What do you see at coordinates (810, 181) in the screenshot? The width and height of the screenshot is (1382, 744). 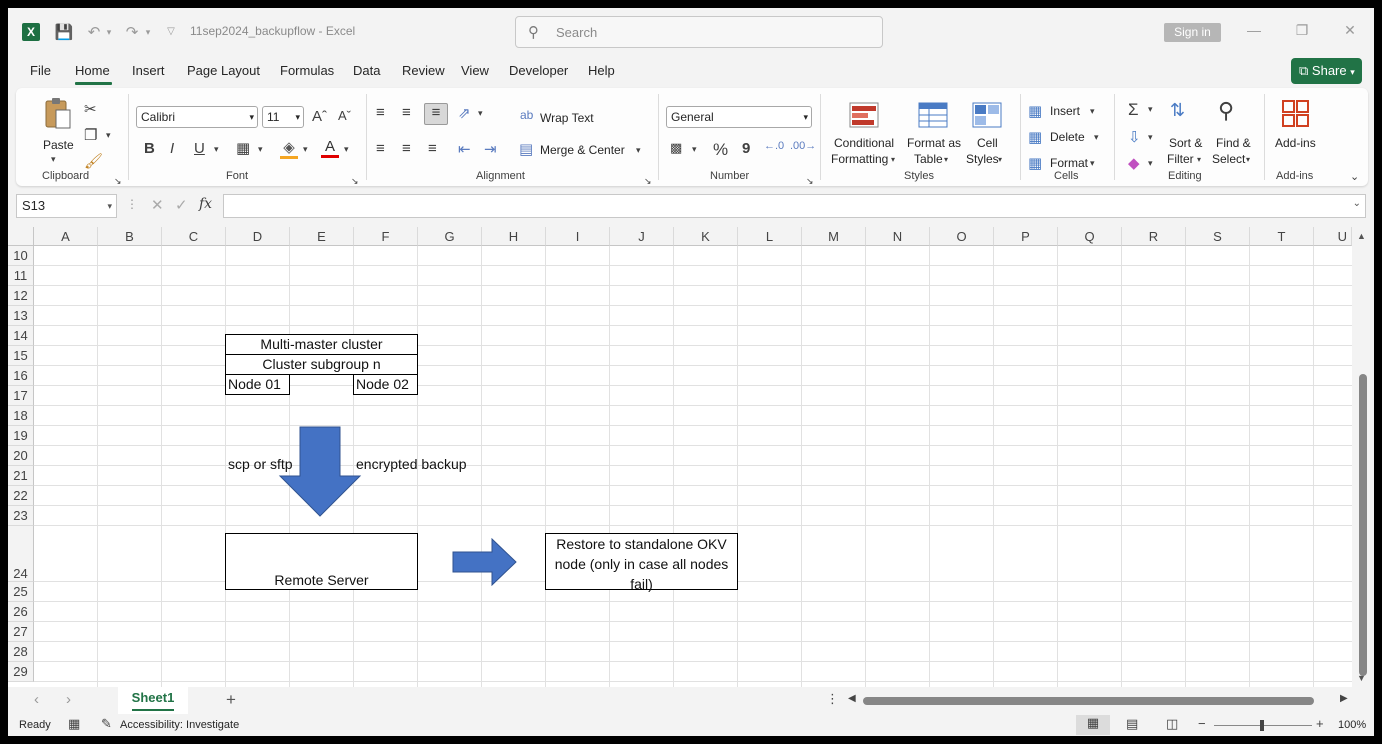 I see `number-launcher-icon: ↘` at bounding box center [810, 181].